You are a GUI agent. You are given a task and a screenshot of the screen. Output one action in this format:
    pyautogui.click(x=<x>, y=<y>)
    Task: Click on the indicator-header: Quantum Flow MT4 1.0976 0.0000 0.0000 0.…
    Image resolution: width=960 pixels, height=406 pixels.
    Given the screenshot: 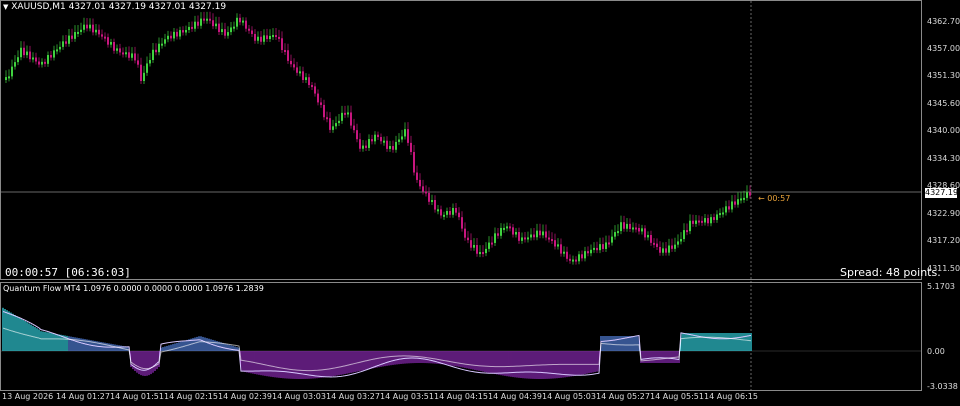 What is the action you would take?
    pyautogui.click(x=133, y=288)
    